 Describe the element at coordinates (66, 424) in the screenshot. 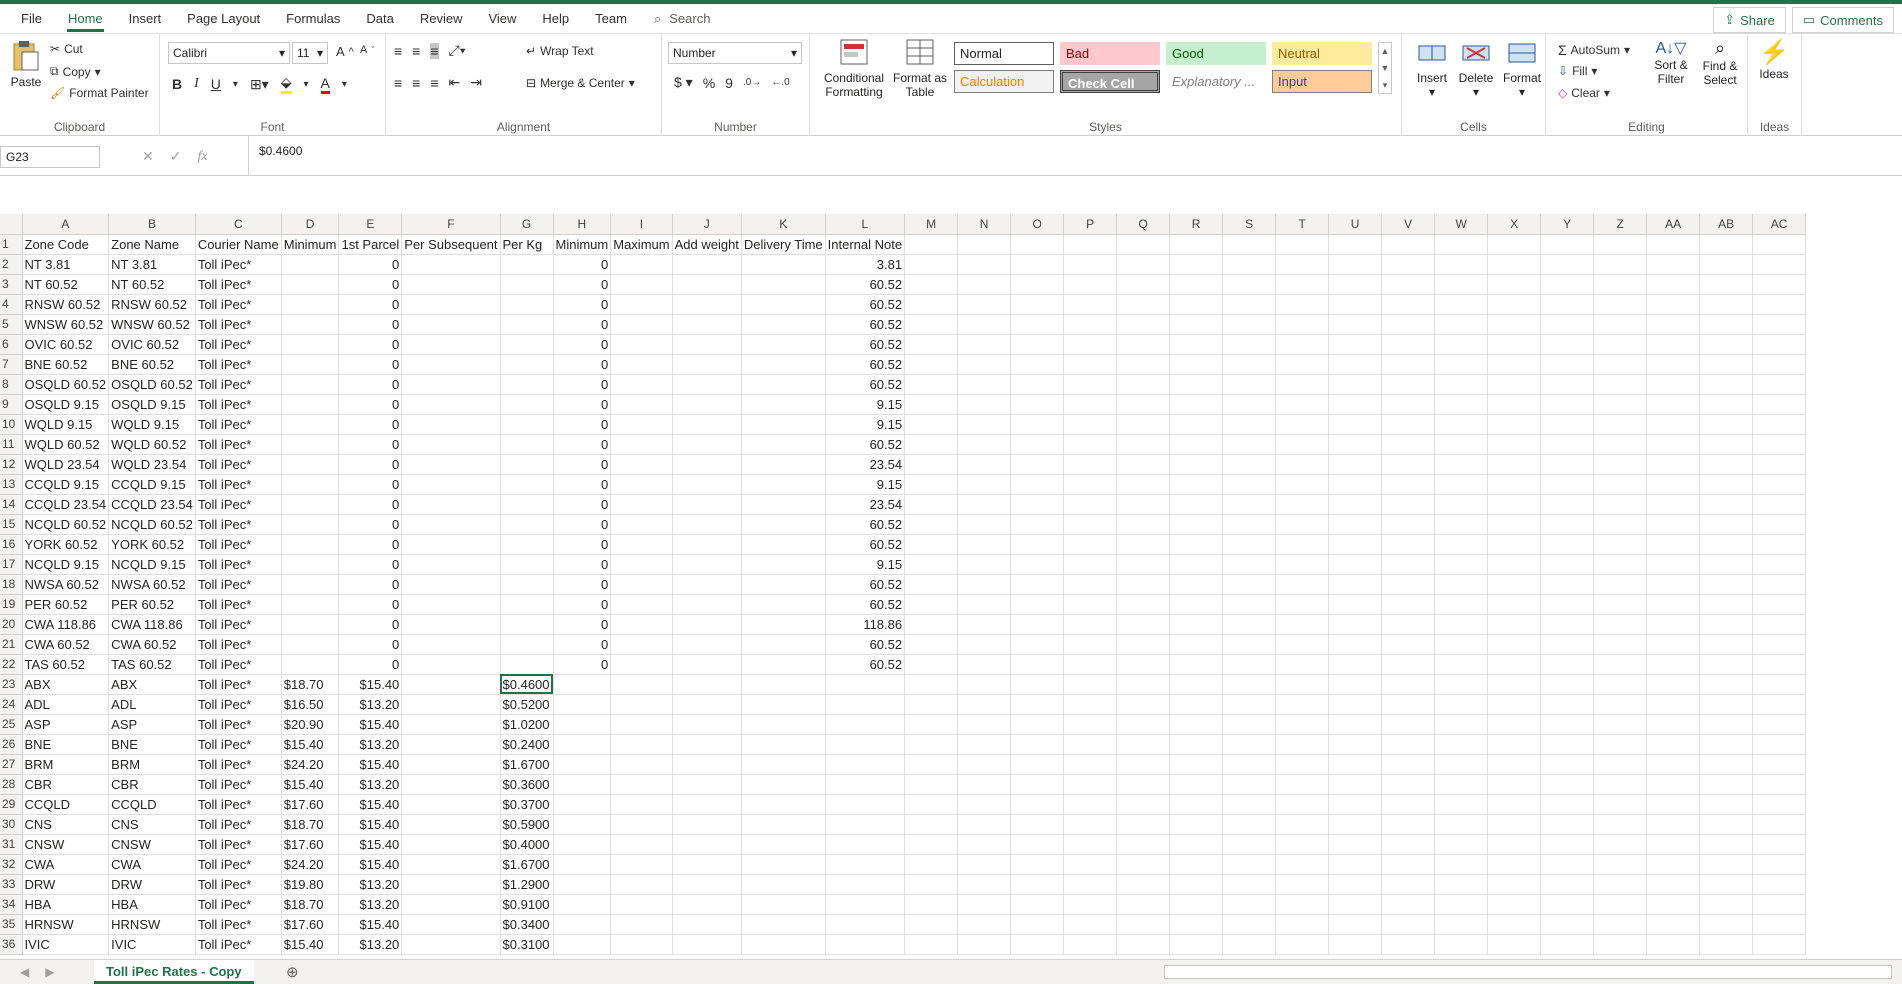

I see `cell: WQLD 9.15` at that location.